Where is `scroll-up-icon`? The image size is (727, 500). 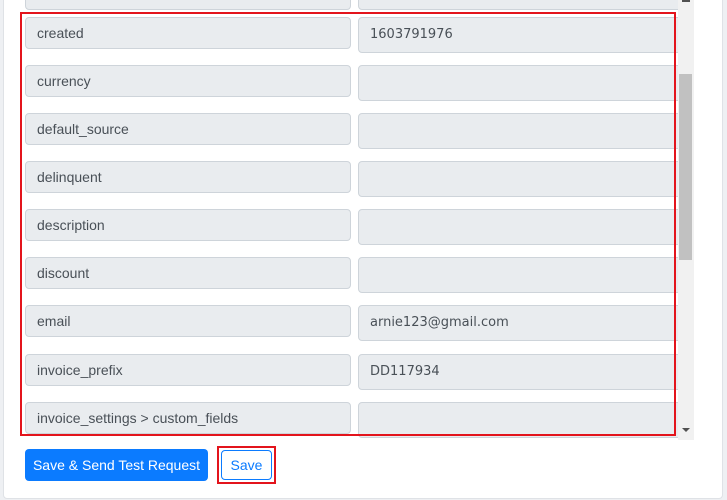
scroll-up-icon is located at coordinates (686, 1).